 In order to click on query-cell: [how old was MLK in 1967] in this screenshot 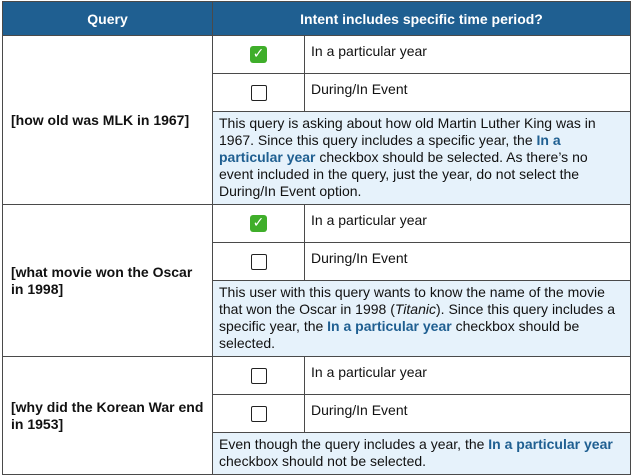, I will do `click(107, 120)`.